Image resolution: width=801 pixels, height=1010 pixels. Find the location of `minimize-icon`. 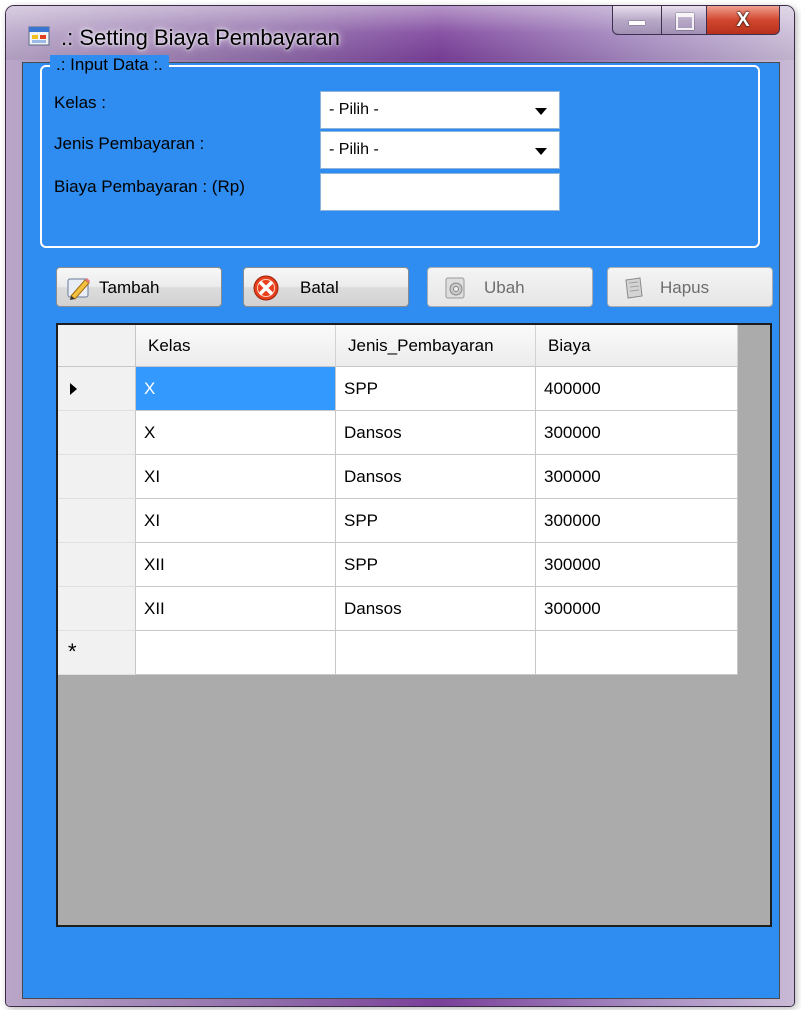

minimize-icon is located at coordinates (637, 23).